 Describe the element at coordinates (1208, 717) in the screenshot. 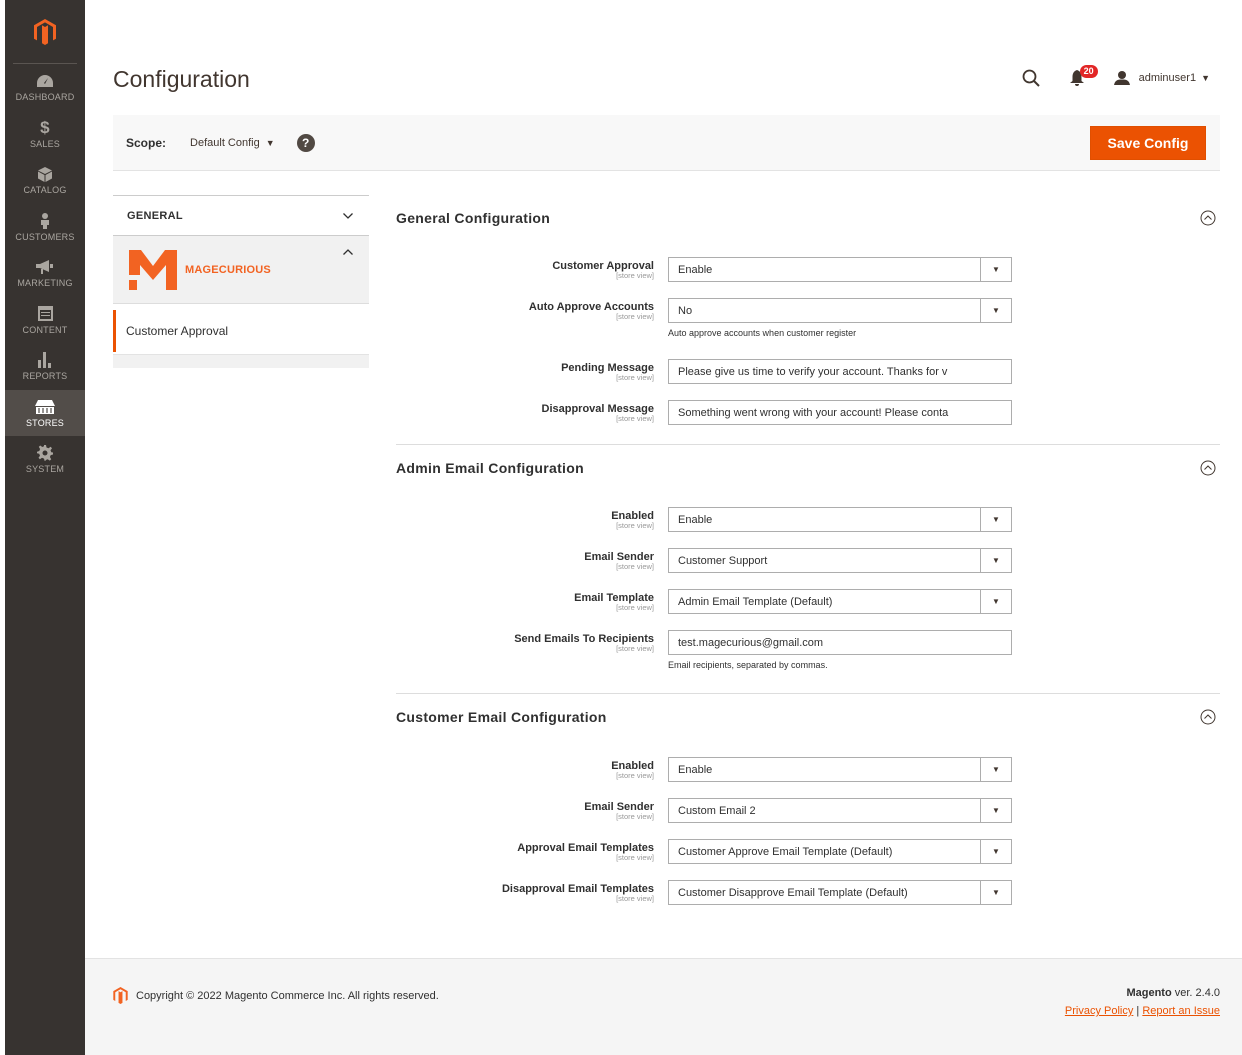

I see `collapse-icon` at that location.